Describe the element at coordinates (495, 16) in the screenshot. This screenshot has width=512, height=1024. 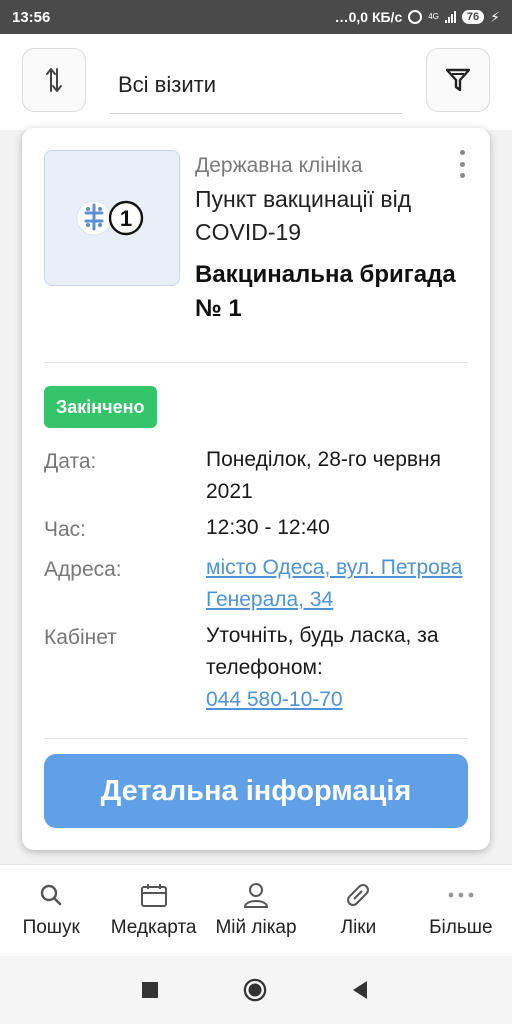
I see `charging-icon: ⚡` at that location.